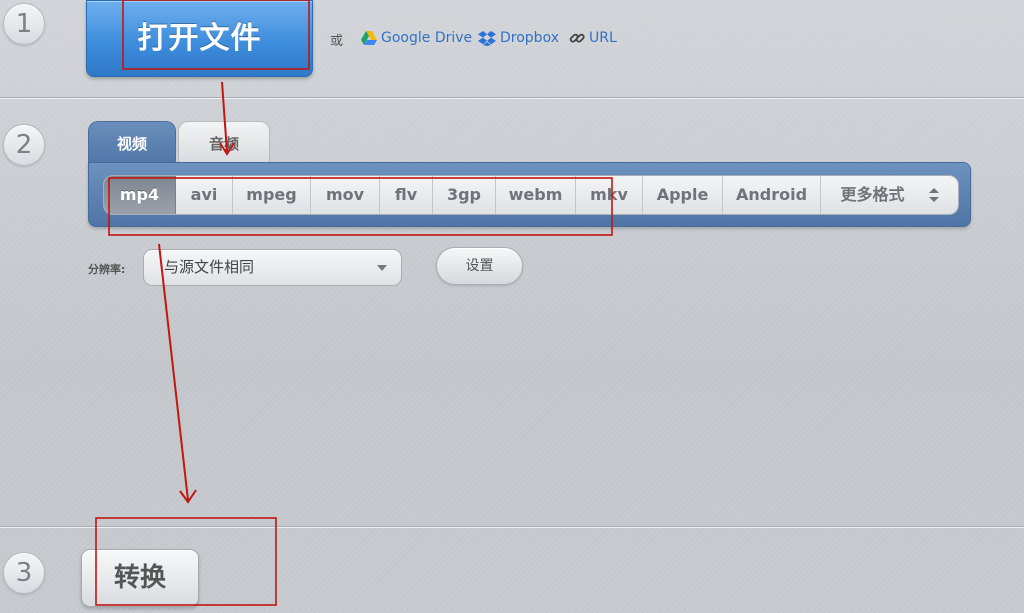  Describe the element at coordinates (427, 38) in the screenshot. I see `google-drive-label: Google Drive` at that location.